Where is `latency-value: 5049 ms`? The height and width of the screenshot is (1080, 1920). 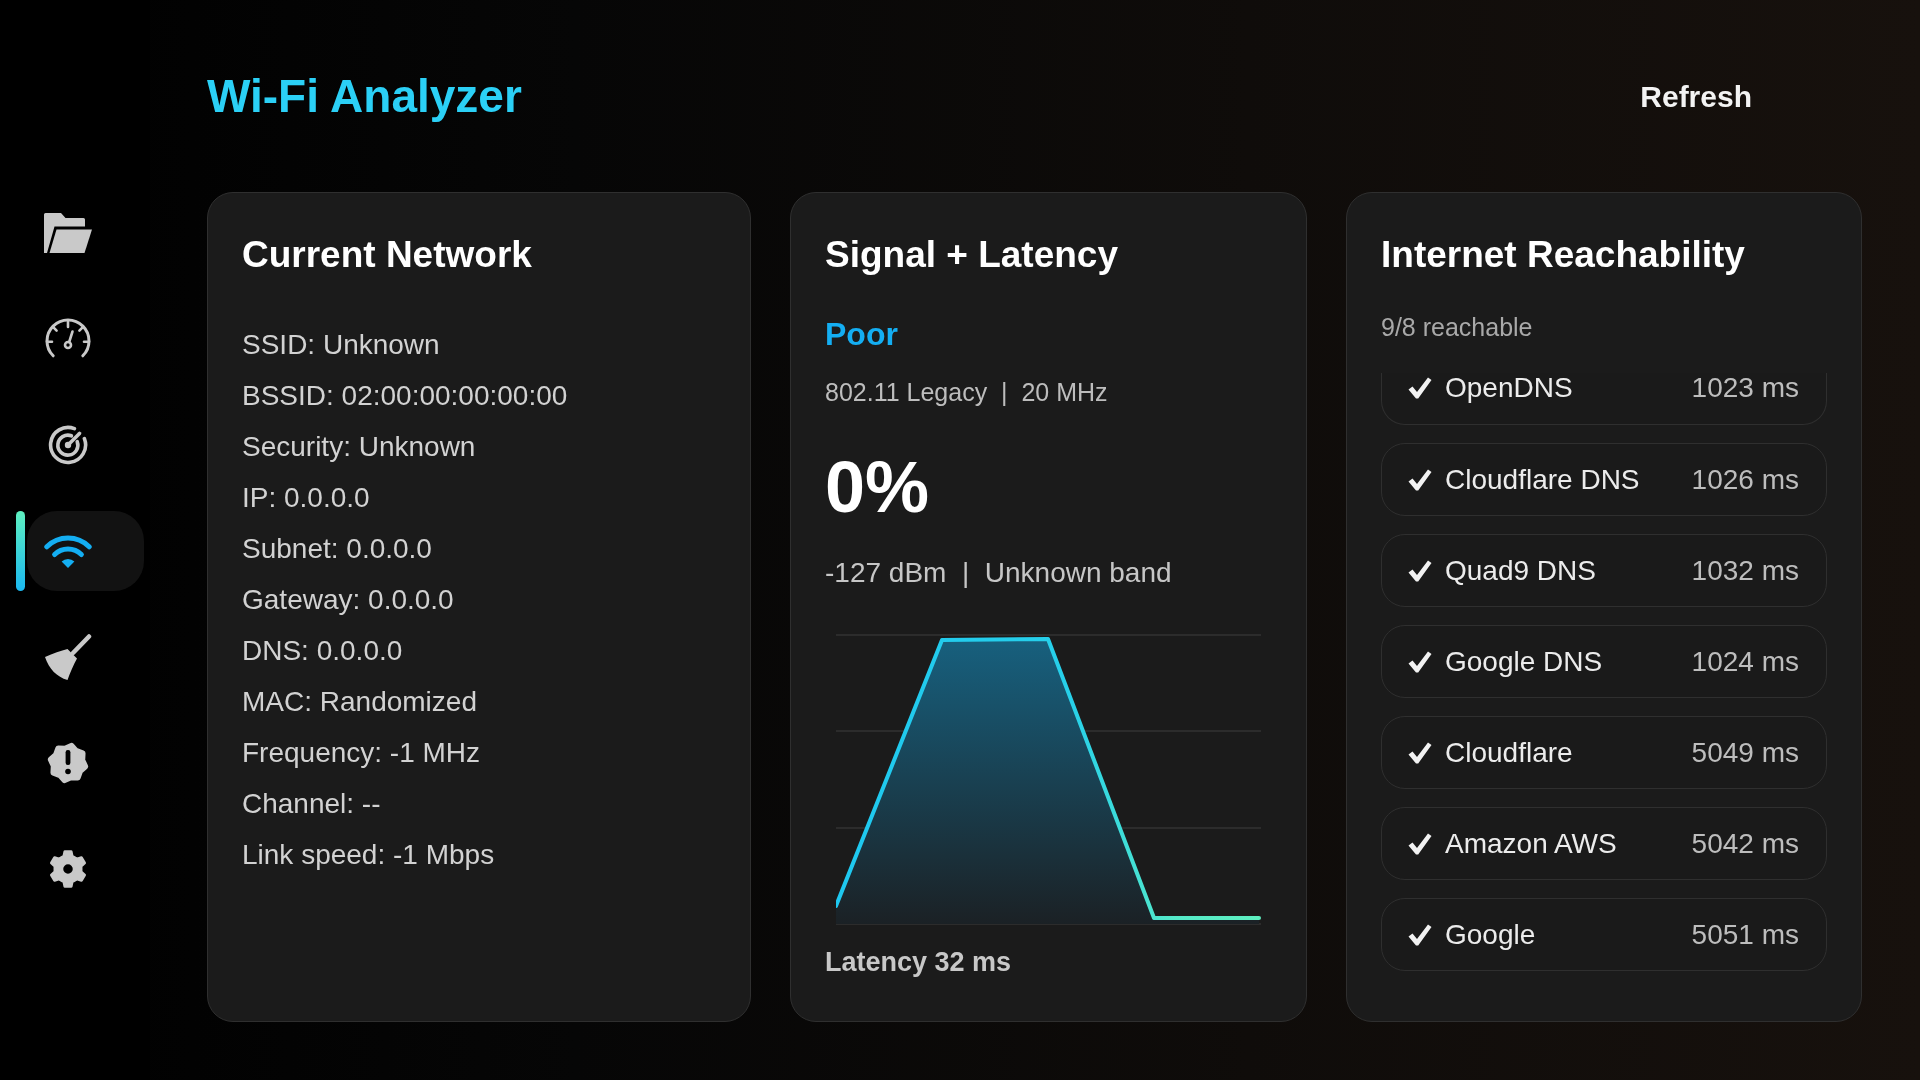
latency-value: 5049 ms is located at coordinates (1745, 752).